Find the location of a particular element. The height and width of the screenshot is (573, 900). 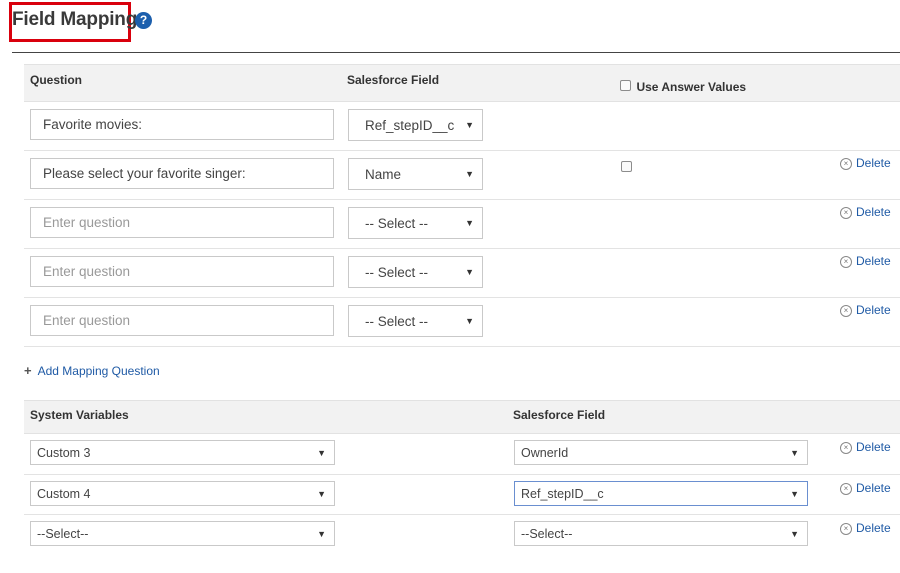

use-answer-values-header: Use Answer Values is located at coordinates (683, 87).